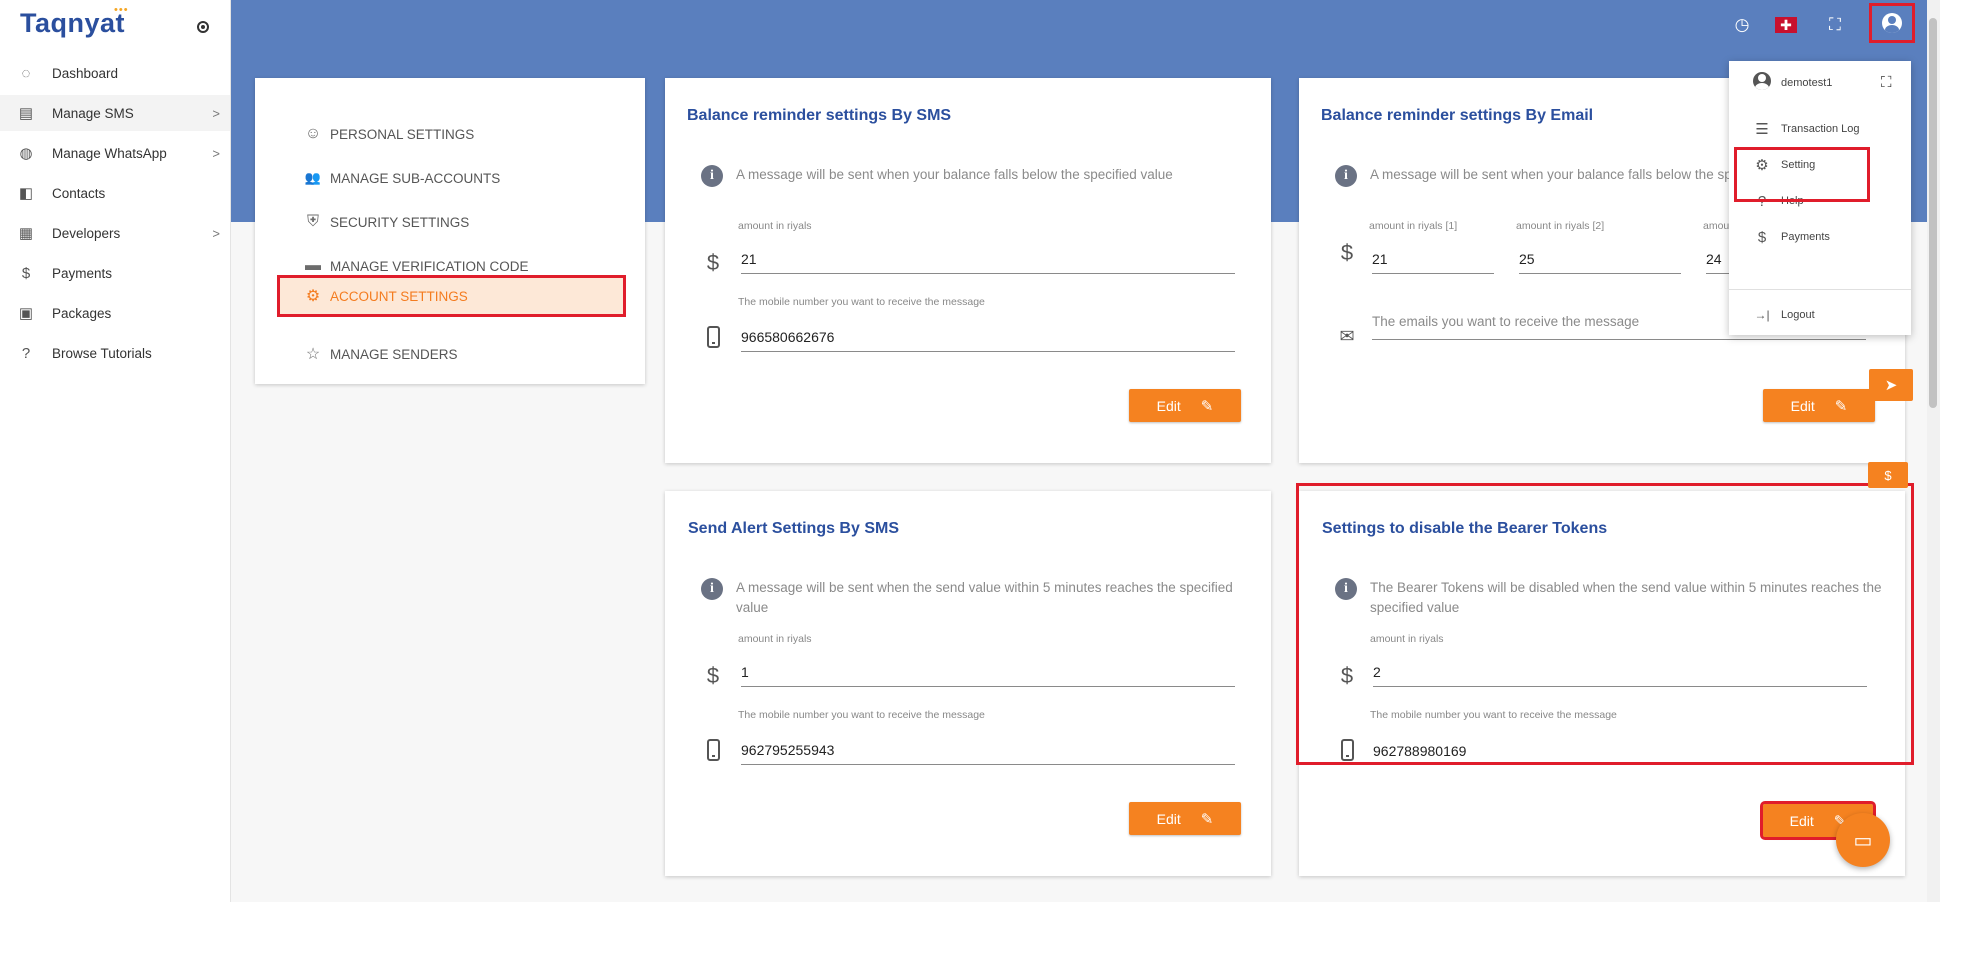  What do you see at coordinates (429, 266) in the screenshot?
I see `menu-item-label: MANAGE VERIFICATION CODE` at bounding box center [429, 266].